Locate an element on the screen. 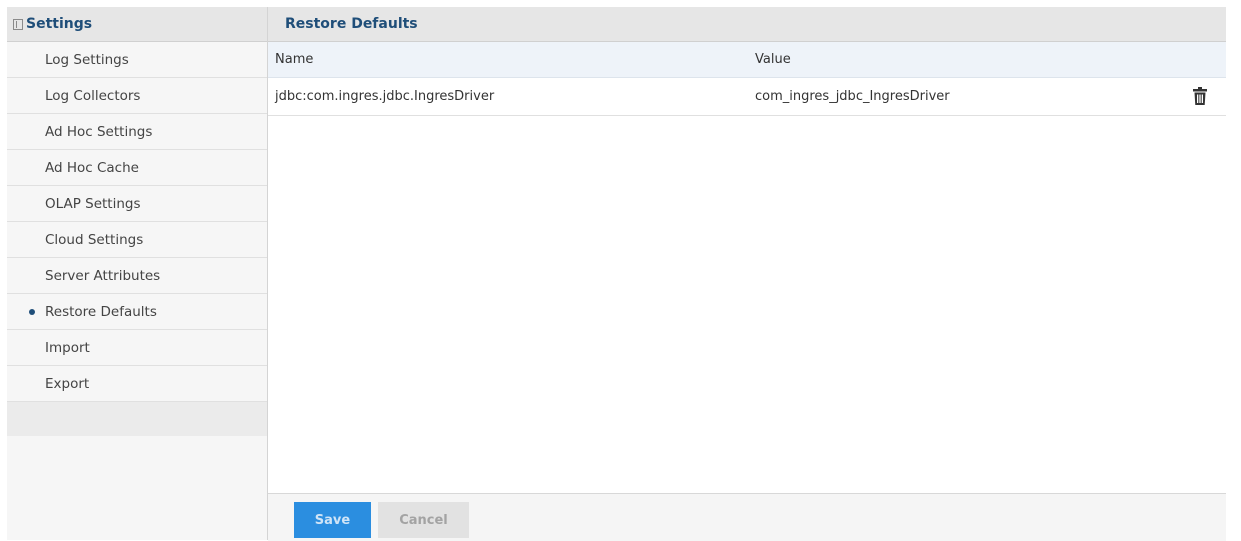  sidebar-spacer is located at coordinates (137, 419).